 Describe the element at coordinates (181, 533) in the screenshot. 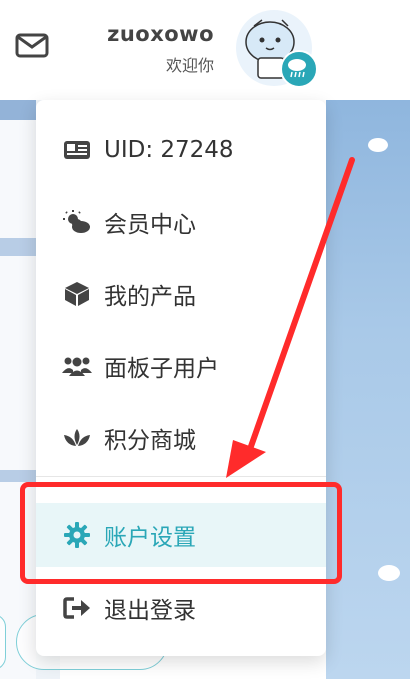

I see `highlight-box` at that location.